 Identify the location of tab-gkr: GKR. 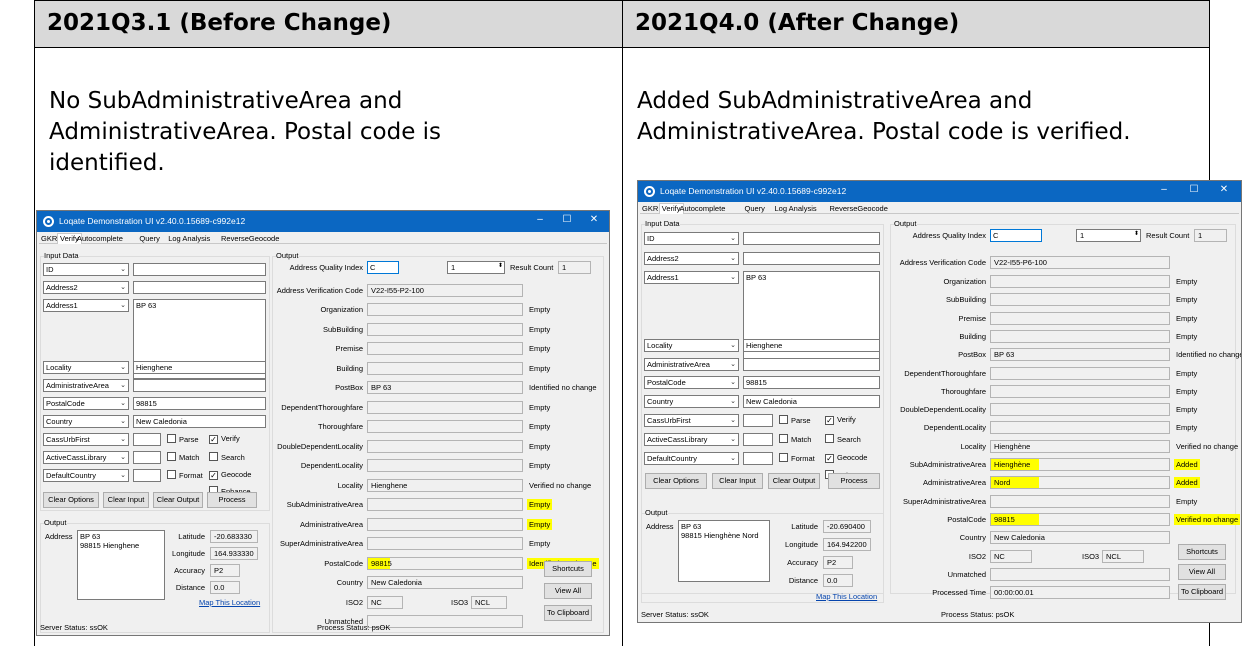
(650, 209).